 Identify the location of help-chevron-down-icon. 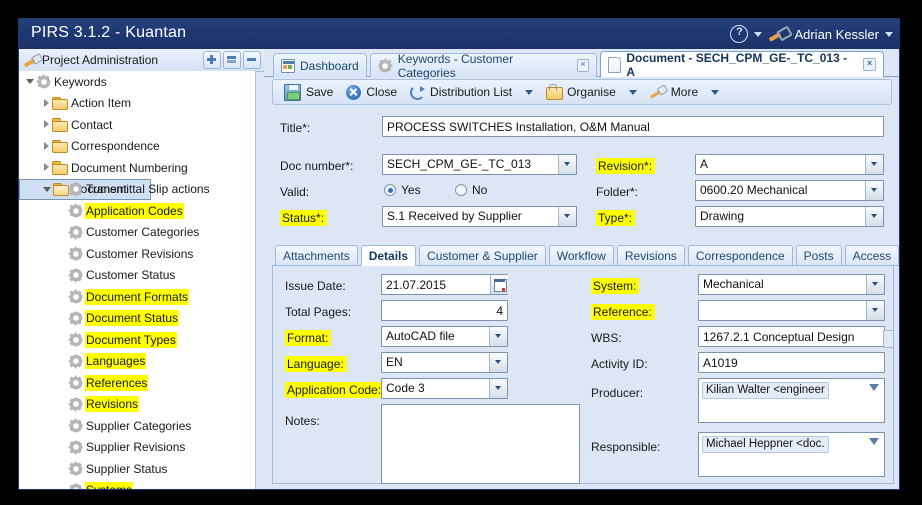
(758, 34).